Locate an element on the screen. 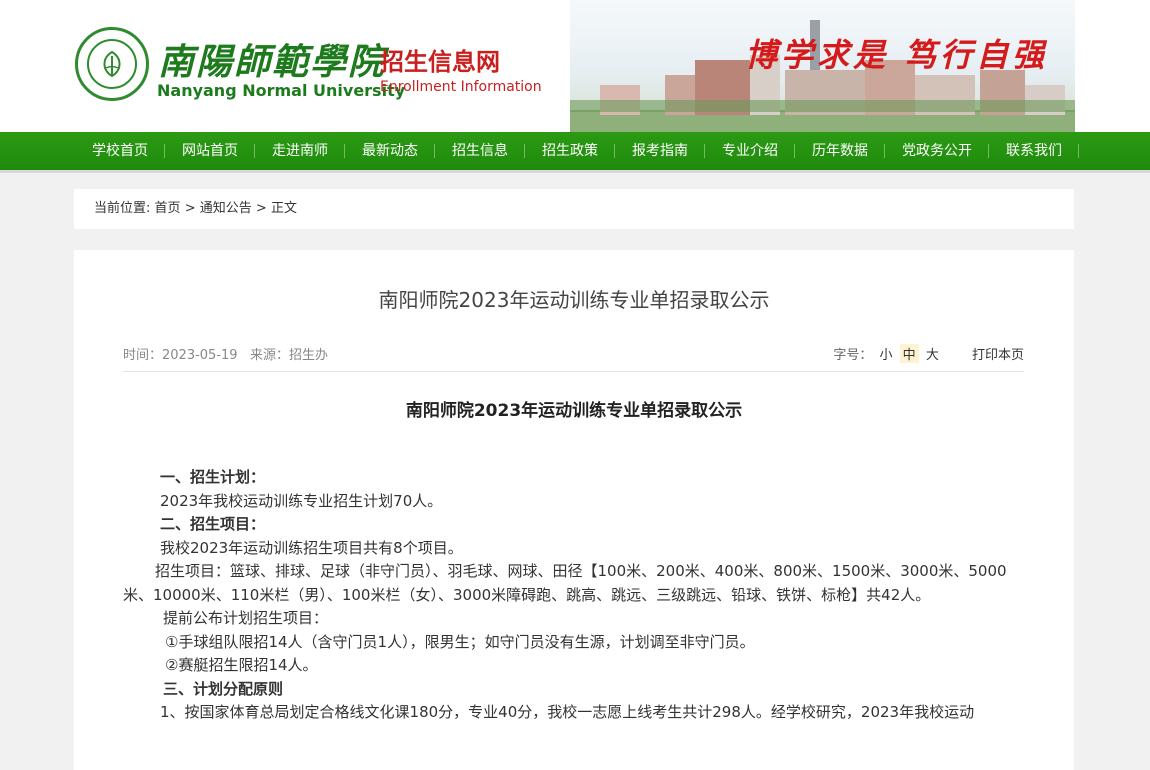 The width and height of the screenshot is (1150, 770). university-seal-logo is located at coordinates (112, 64).